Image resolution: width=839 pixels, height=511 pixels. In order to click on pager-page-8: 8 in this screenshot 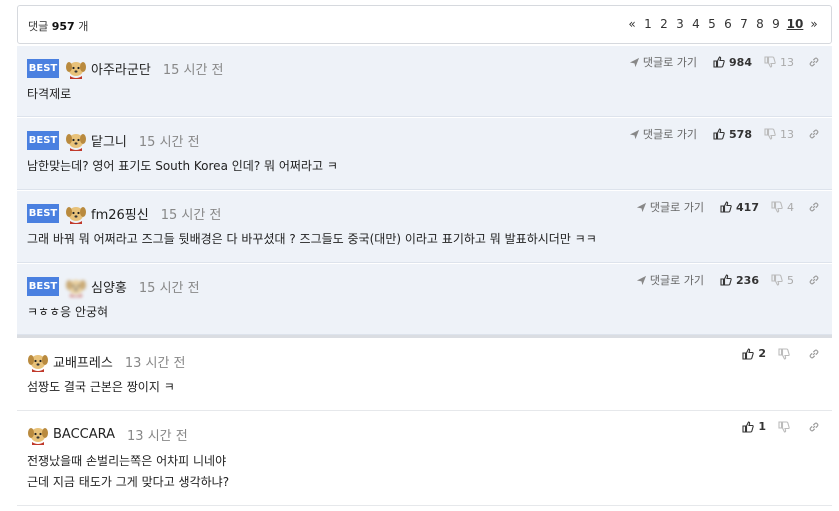, I will do `click(760, 24)`.